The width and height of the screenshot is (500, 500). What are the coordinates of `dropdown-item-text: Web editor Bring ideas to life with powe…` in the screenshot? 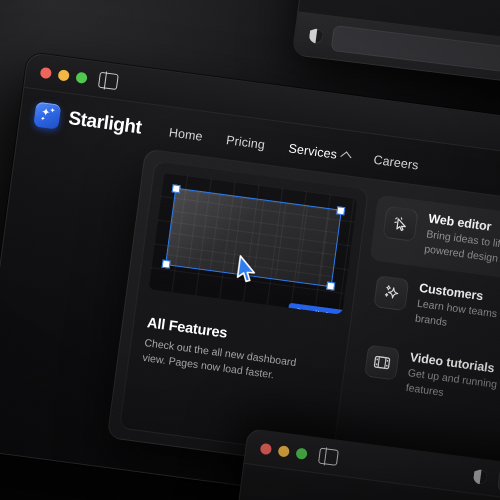 It's located at (461, 243).